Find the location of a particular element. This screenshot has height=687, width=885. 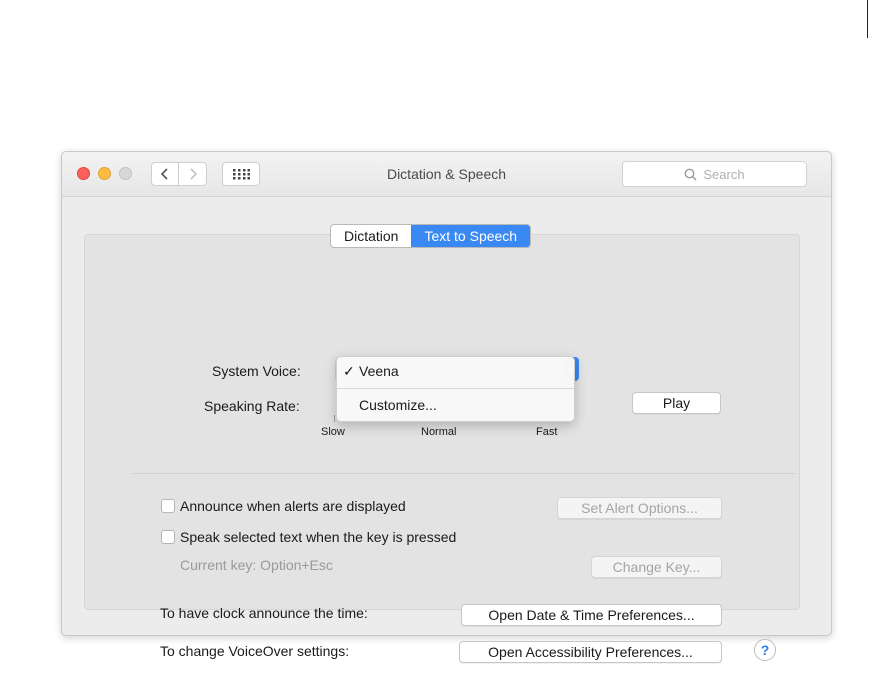

tab-bar: Dictation Text to Speech is located at coordinates (431, 236).